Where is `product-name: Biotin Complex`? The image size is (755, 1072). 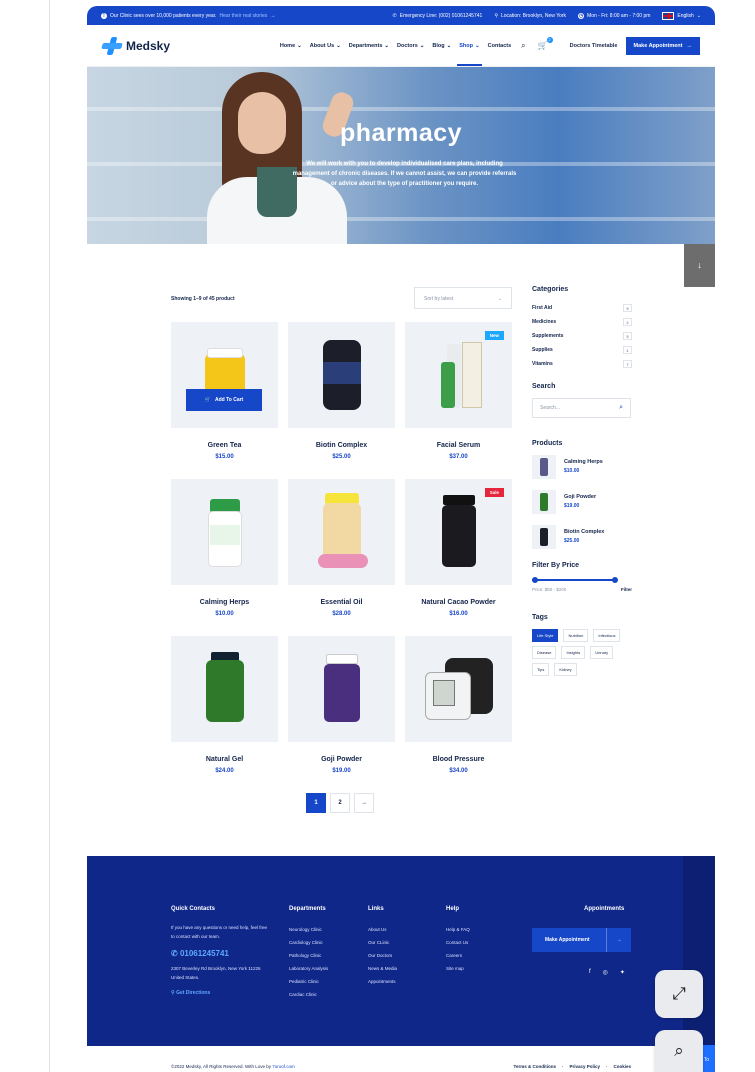 product-name: Biotin Complex is located at coordinates (341, 445).